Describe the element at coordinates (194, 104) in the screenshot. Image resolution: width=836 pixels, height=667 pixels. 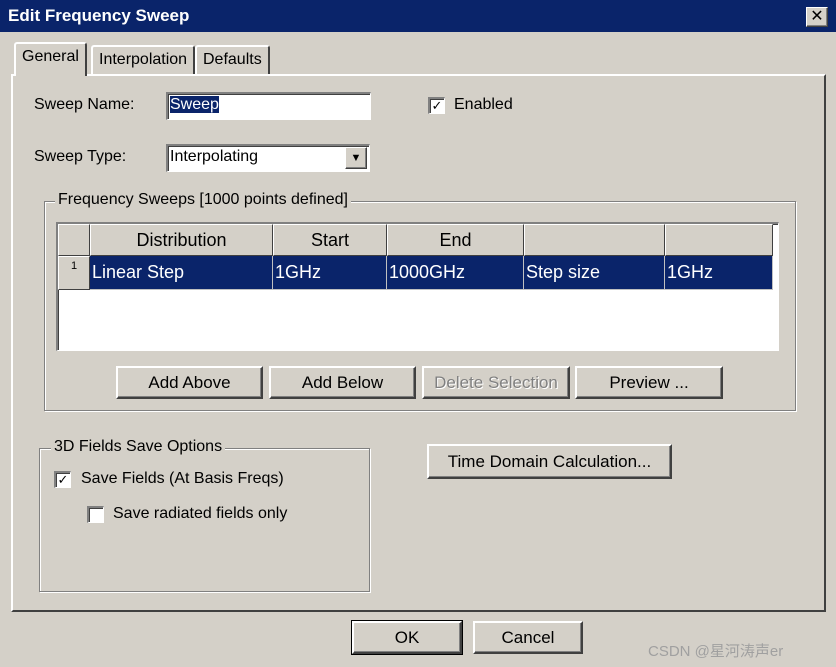
I see `sweep-name-value: Sweep` at that location.